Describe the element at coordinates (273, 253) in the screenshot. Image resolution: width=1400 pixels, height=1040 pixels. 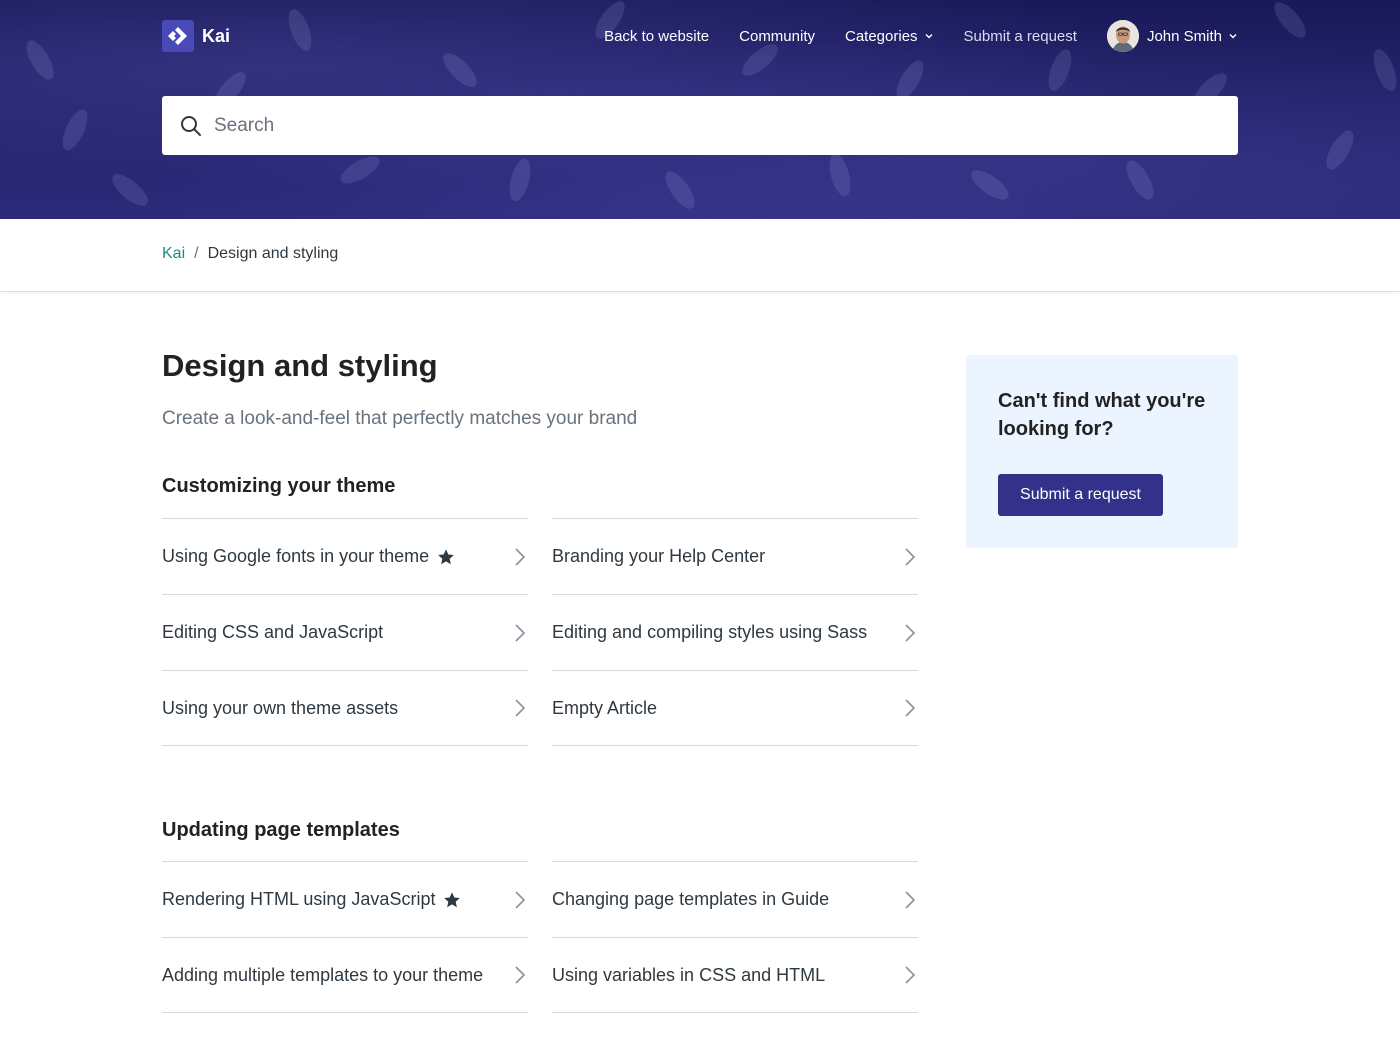
I see `breadcrumb-current: Design and styling` at that location.